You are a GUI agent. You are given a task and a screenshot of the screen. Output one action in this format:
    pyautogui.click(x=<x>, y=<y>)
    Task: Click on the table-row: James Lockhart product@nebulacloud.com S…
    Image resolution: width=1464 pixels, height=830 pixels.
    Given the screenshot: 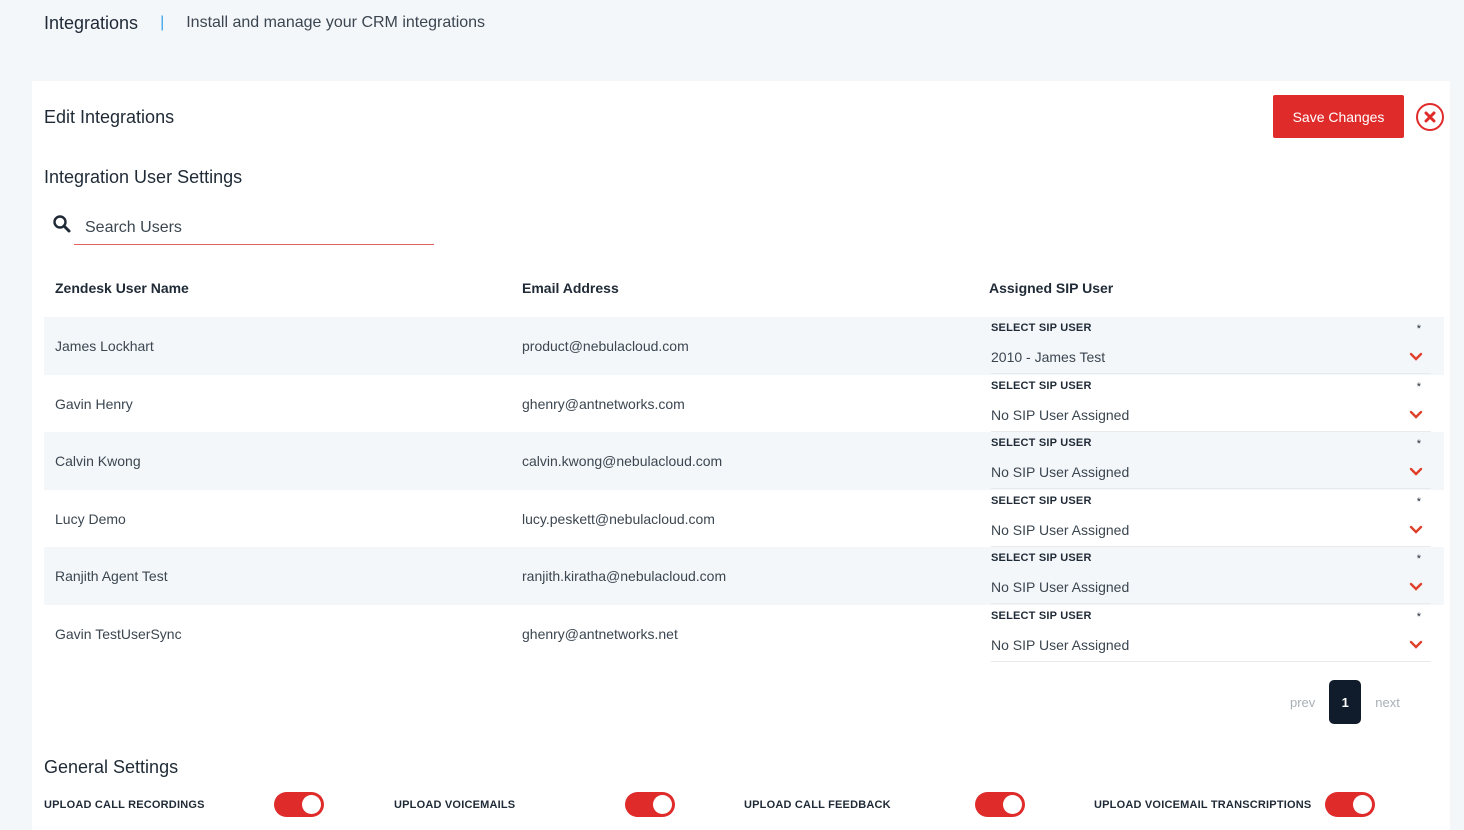 What is the action you would take?
    pyautogui.click(x=744, y=346)
    